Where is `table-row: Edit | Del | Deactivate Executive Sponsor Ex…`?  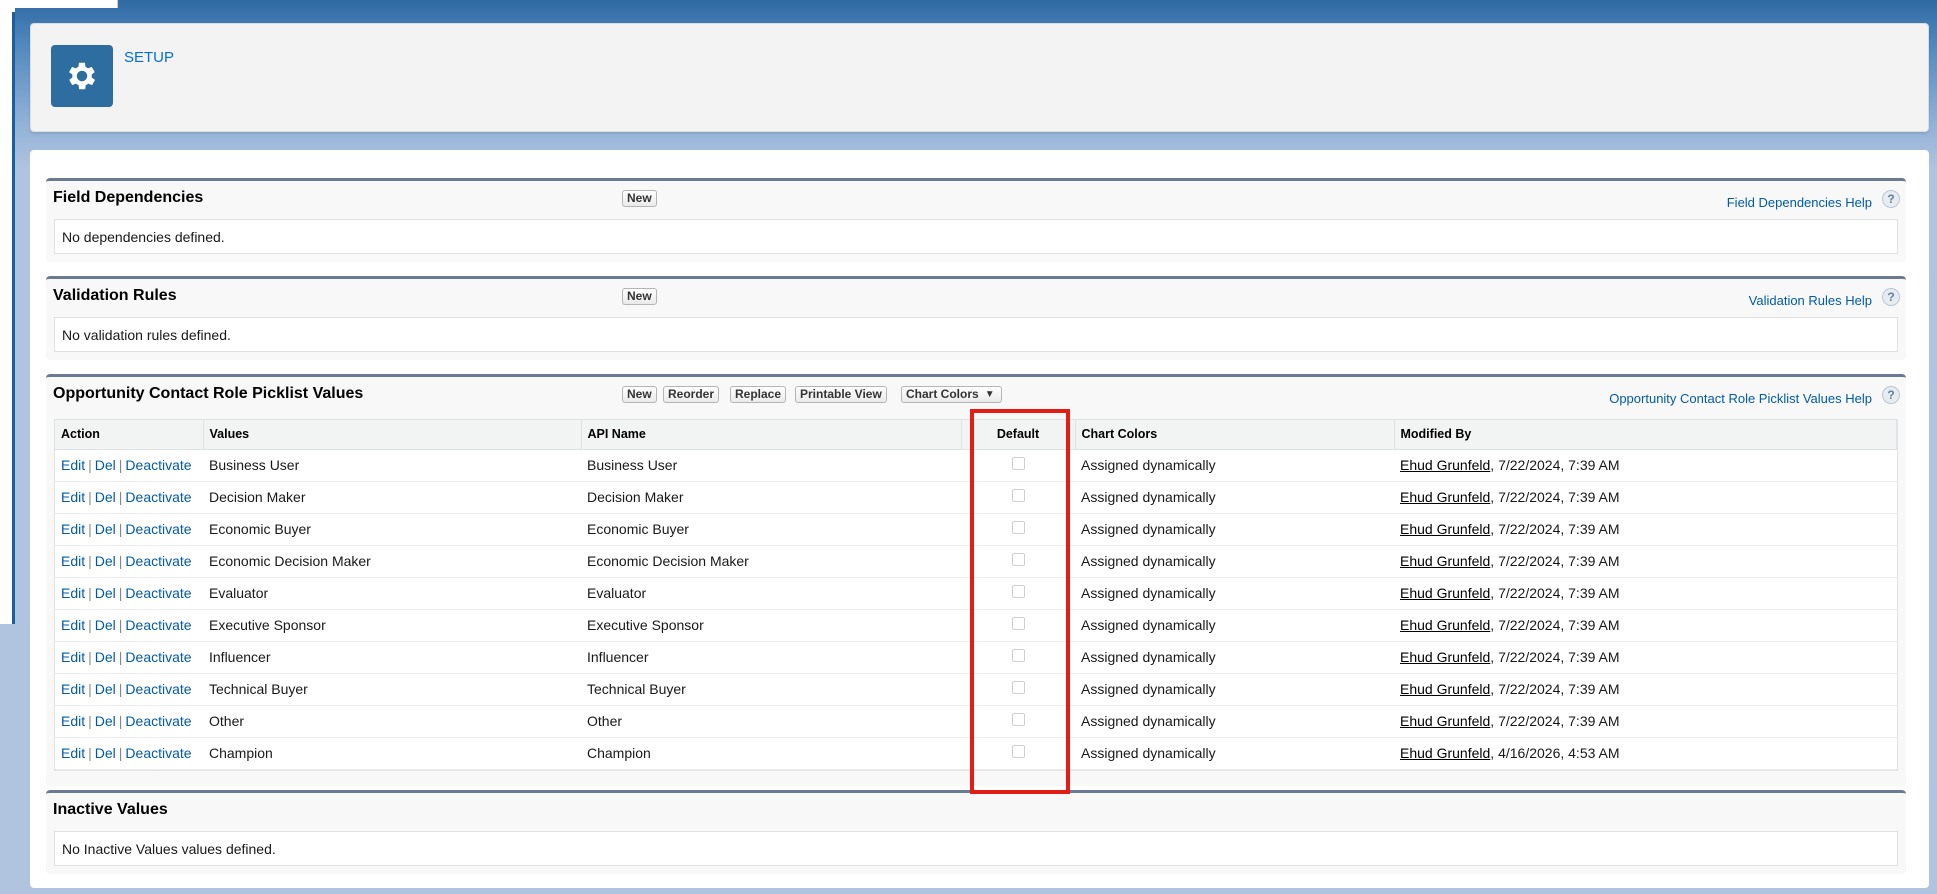 table-row: Edit | Del | Deactivate Executive Sponsor Ex… is located at coordinates (976, 625).